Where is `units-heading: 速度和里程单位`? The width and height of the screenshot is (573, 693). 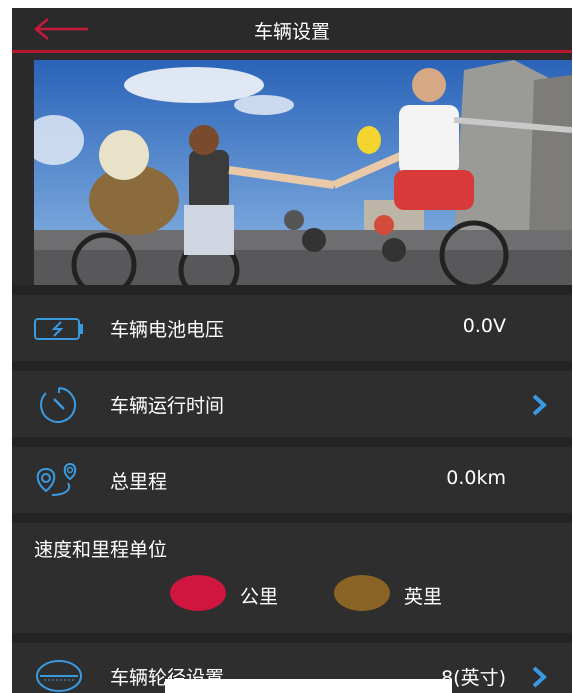
units-heading: 速度和里程单位 is located at coordinates (101, 550).